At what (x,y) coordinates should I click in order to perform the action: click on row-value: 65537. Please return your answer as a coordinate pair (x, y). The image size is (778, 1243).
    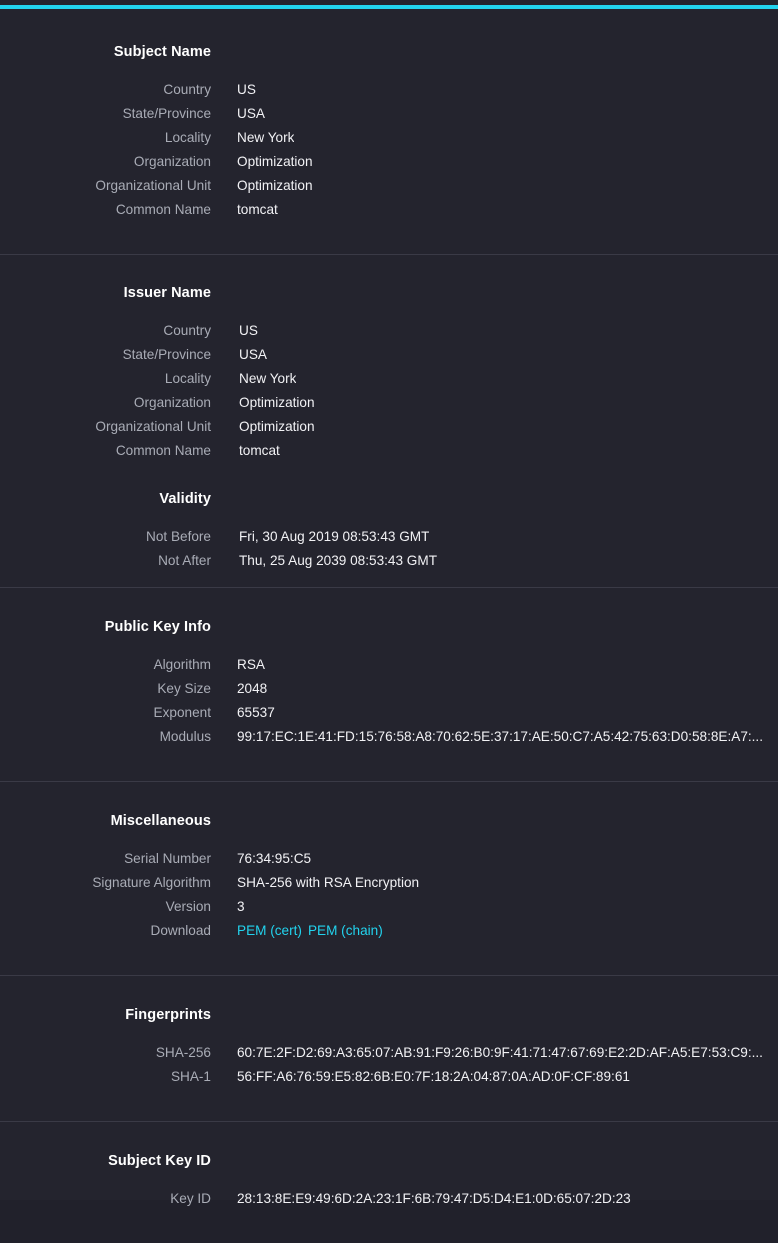
    Looking at the image, I should click on (256, 712).